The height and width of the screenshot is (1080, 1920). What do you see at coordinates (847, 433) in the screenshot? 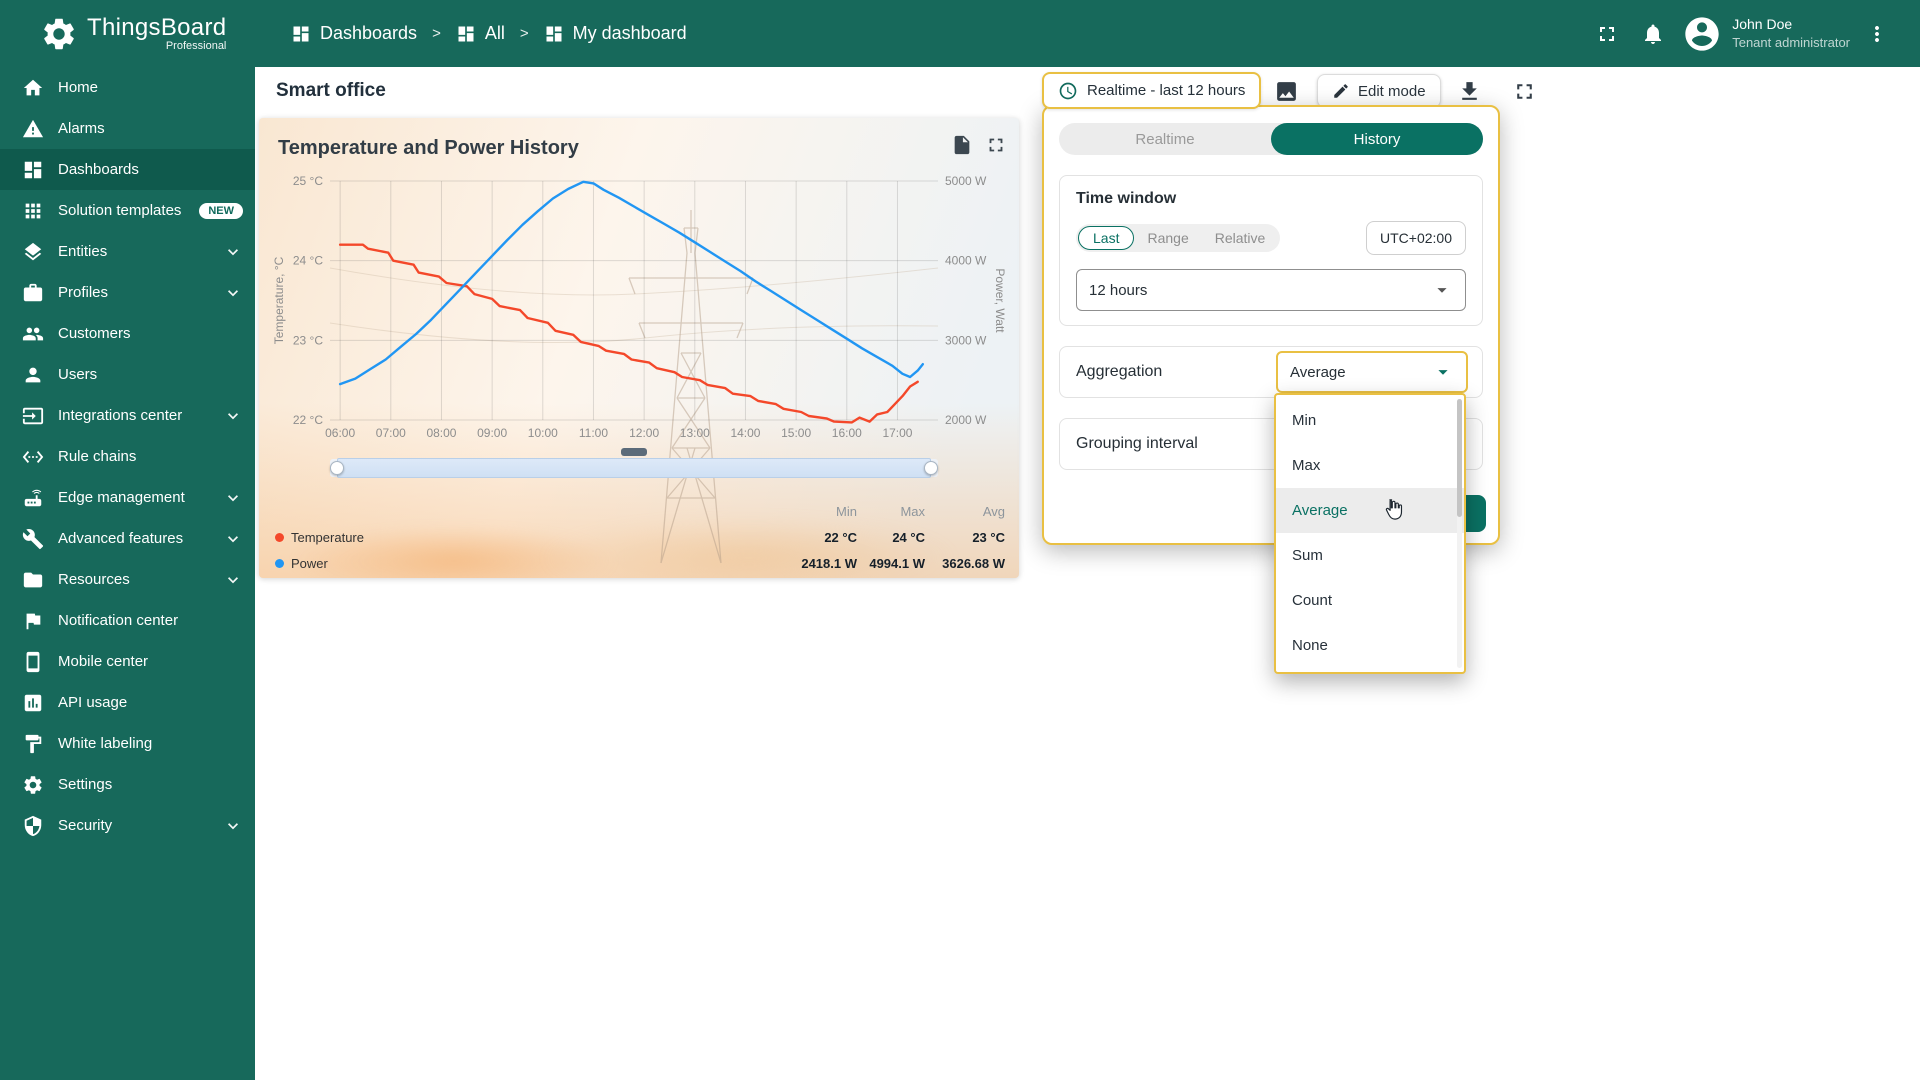
I see `svg-text: 16:00` at bounding box center [847, 433].